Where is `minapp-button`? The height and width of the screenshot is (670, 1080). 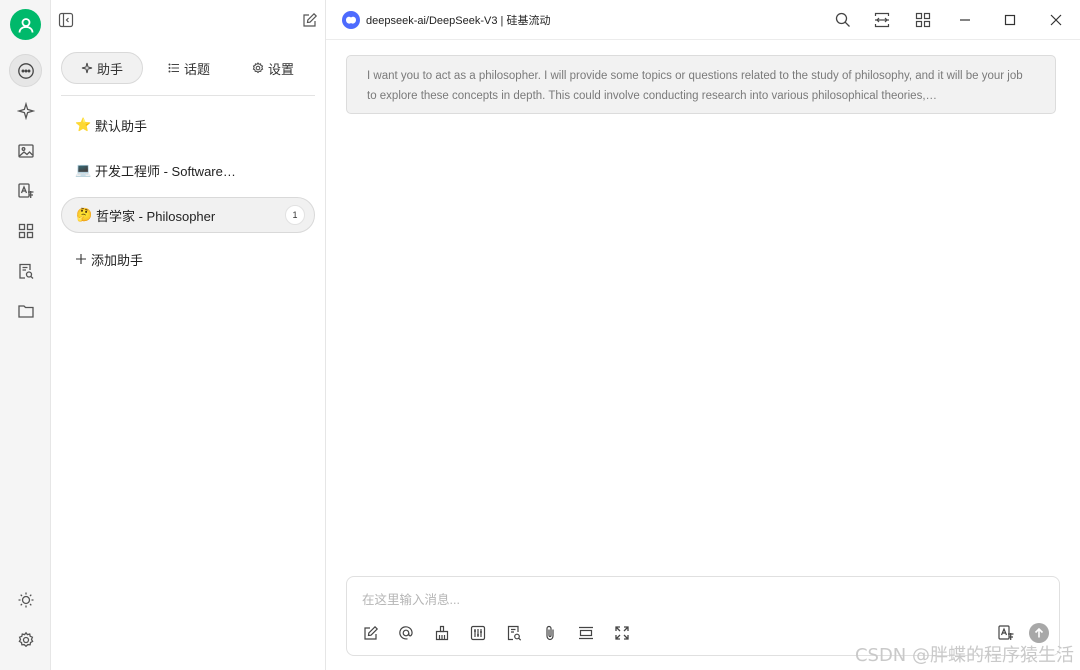 minapp-button is located at coordinates (923, 20).